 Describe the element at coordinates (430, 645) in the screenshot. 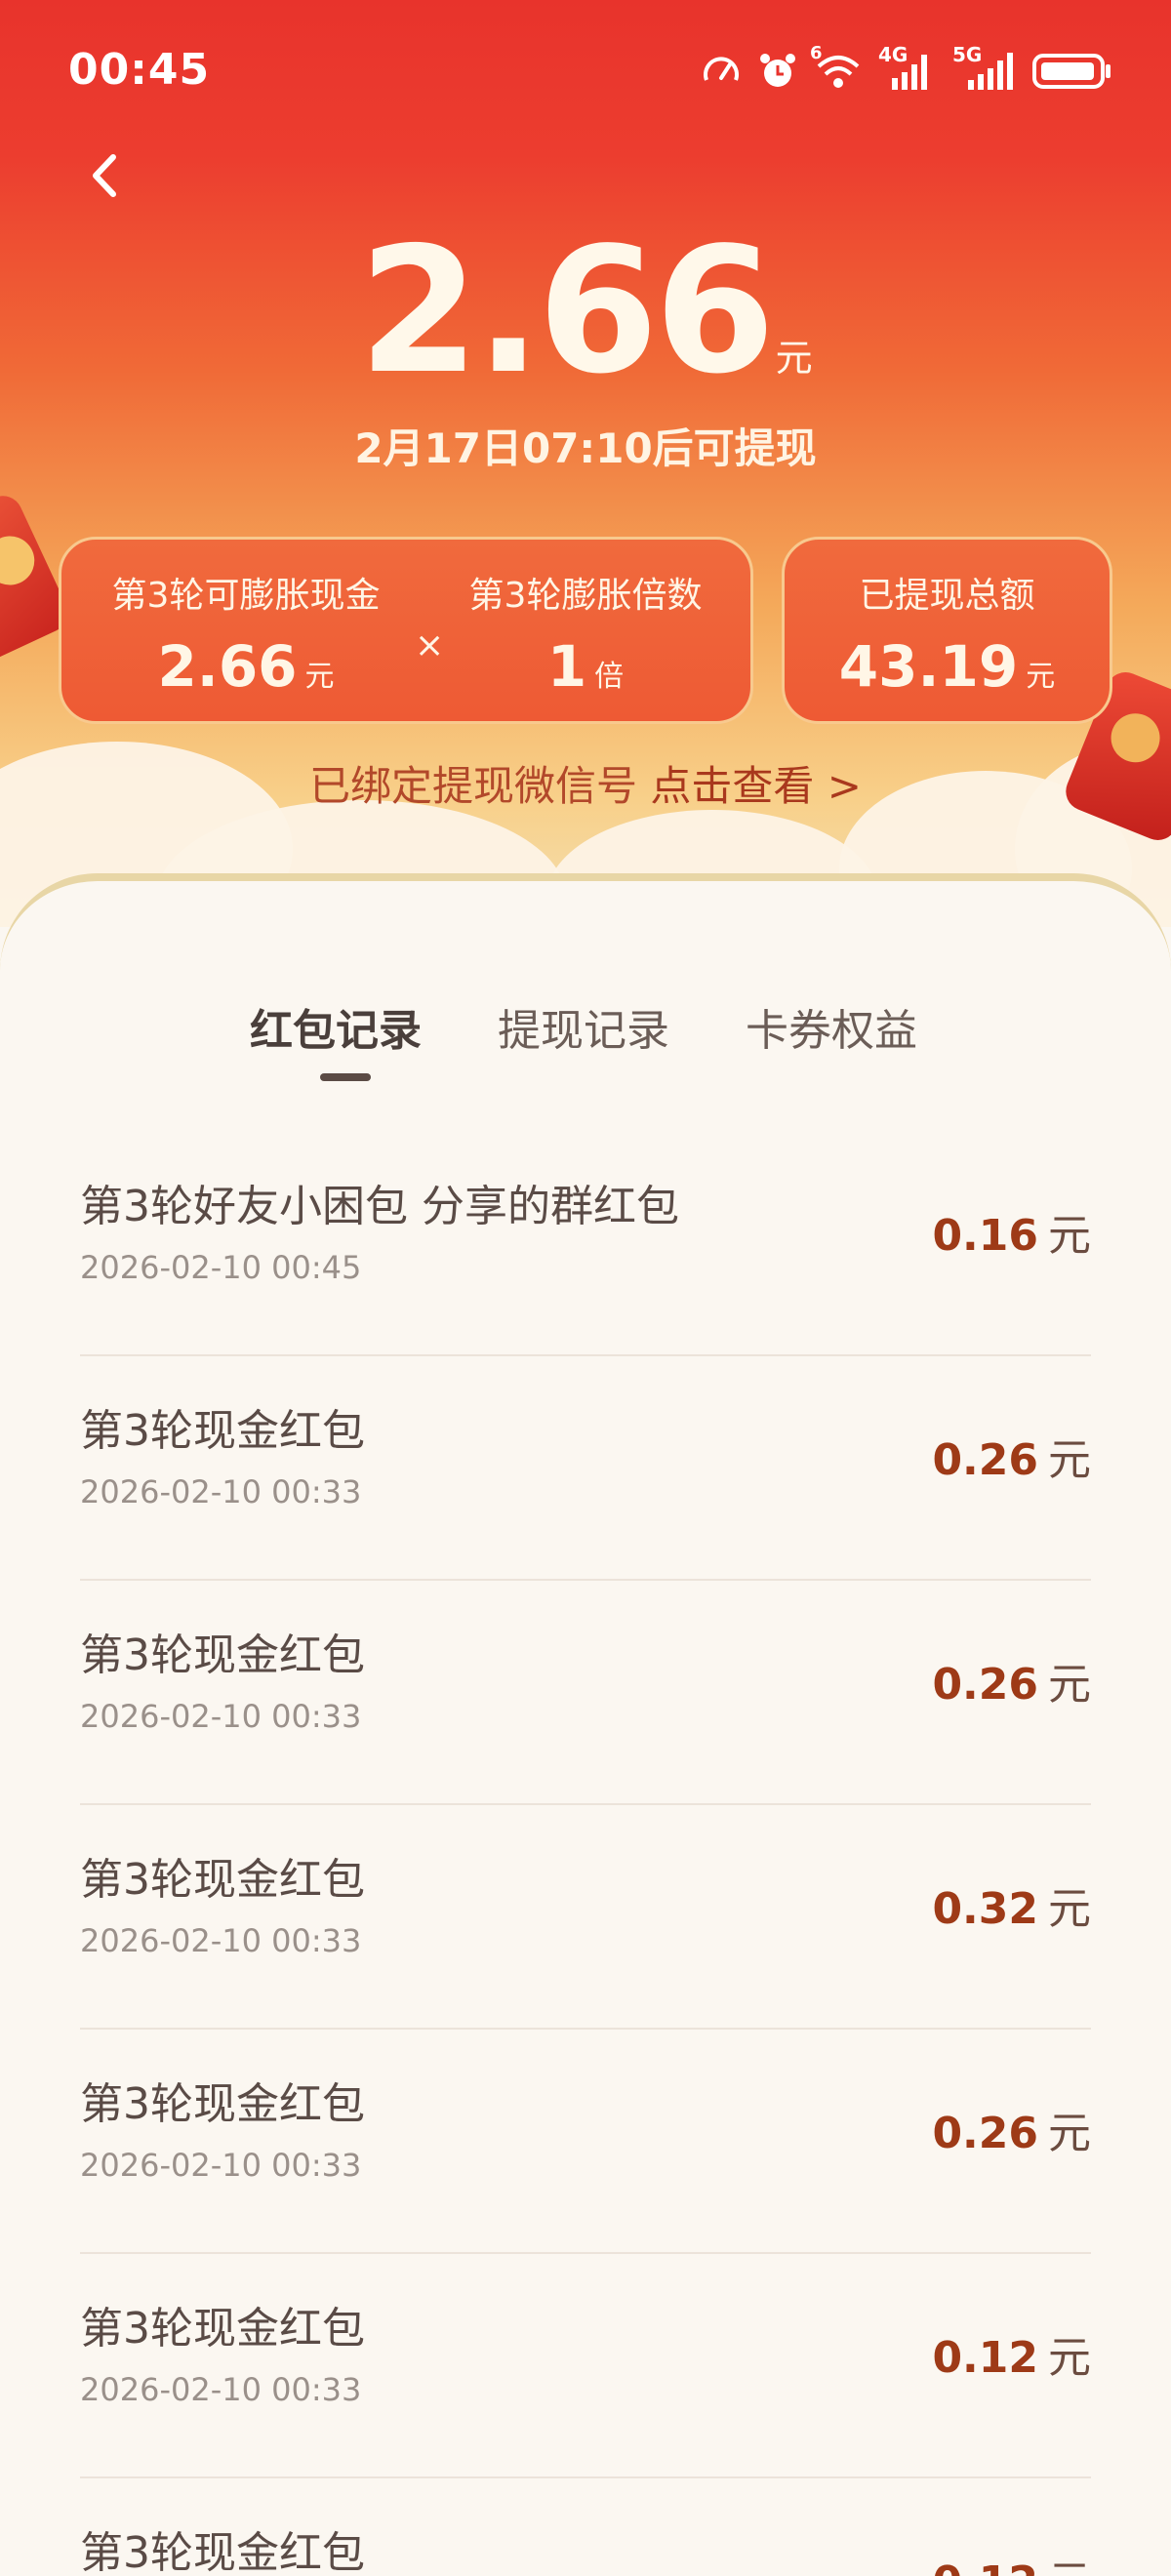

I see `times-sign: ×` at that location.